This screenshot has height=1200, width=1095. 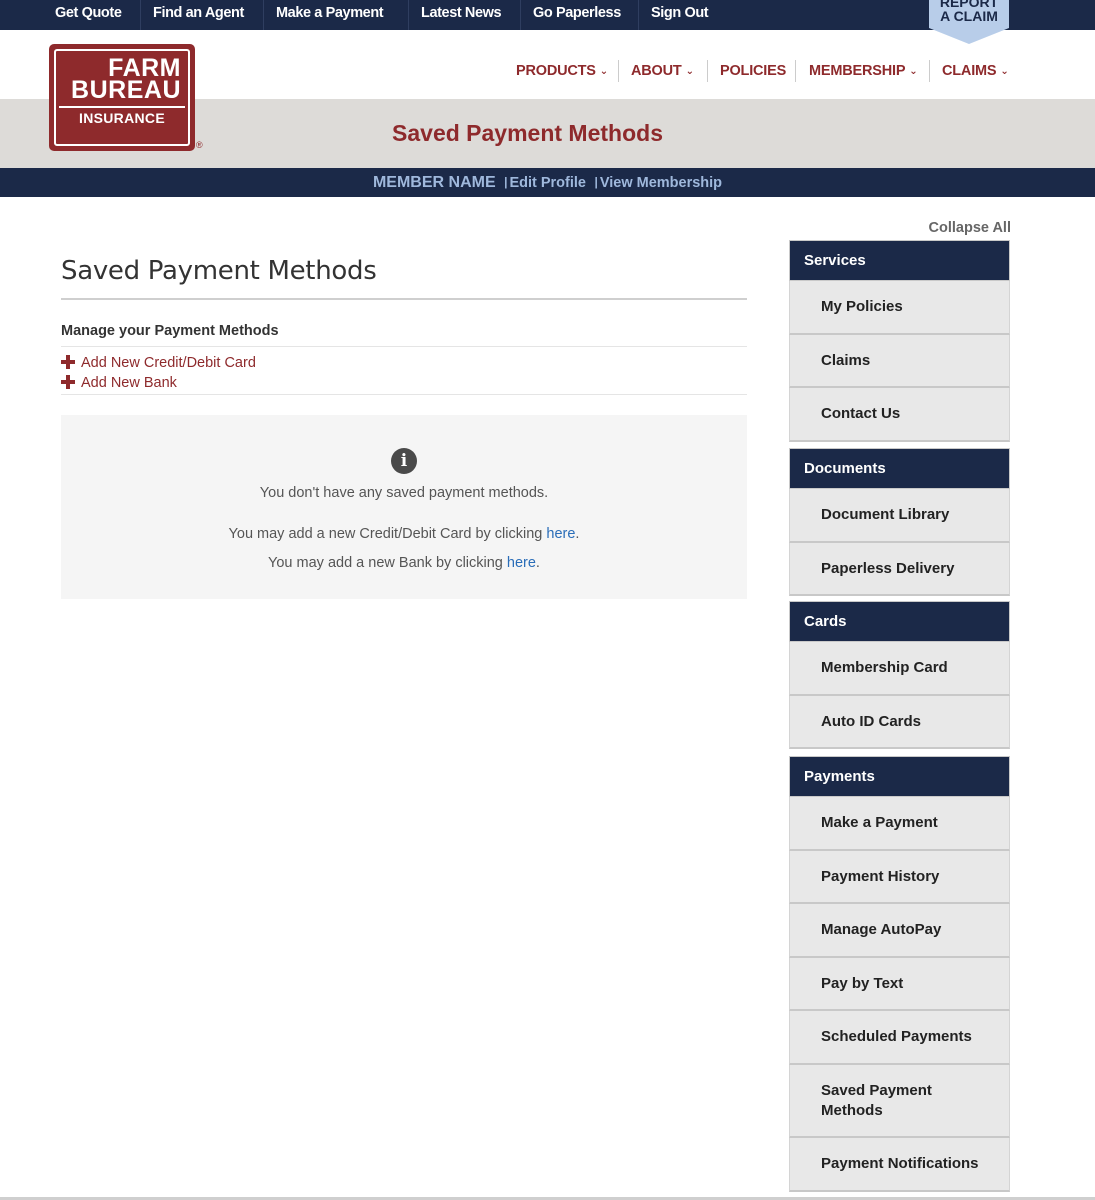 What do you see at coordinates (969, 71) in the screenshot?
I see `nav-claims-label: CLAIMS` at bounding box center [969, 71].